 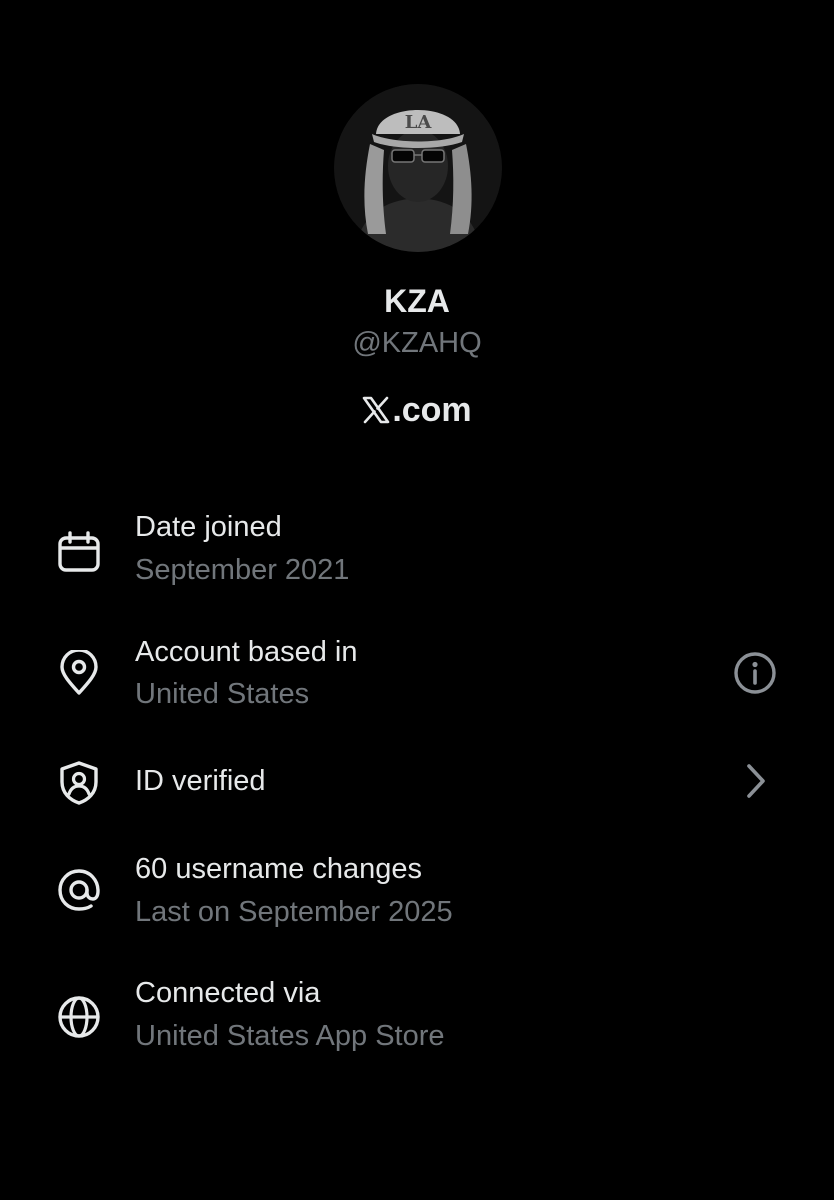 I want to click on info-icon, so click(x=755, y=673).